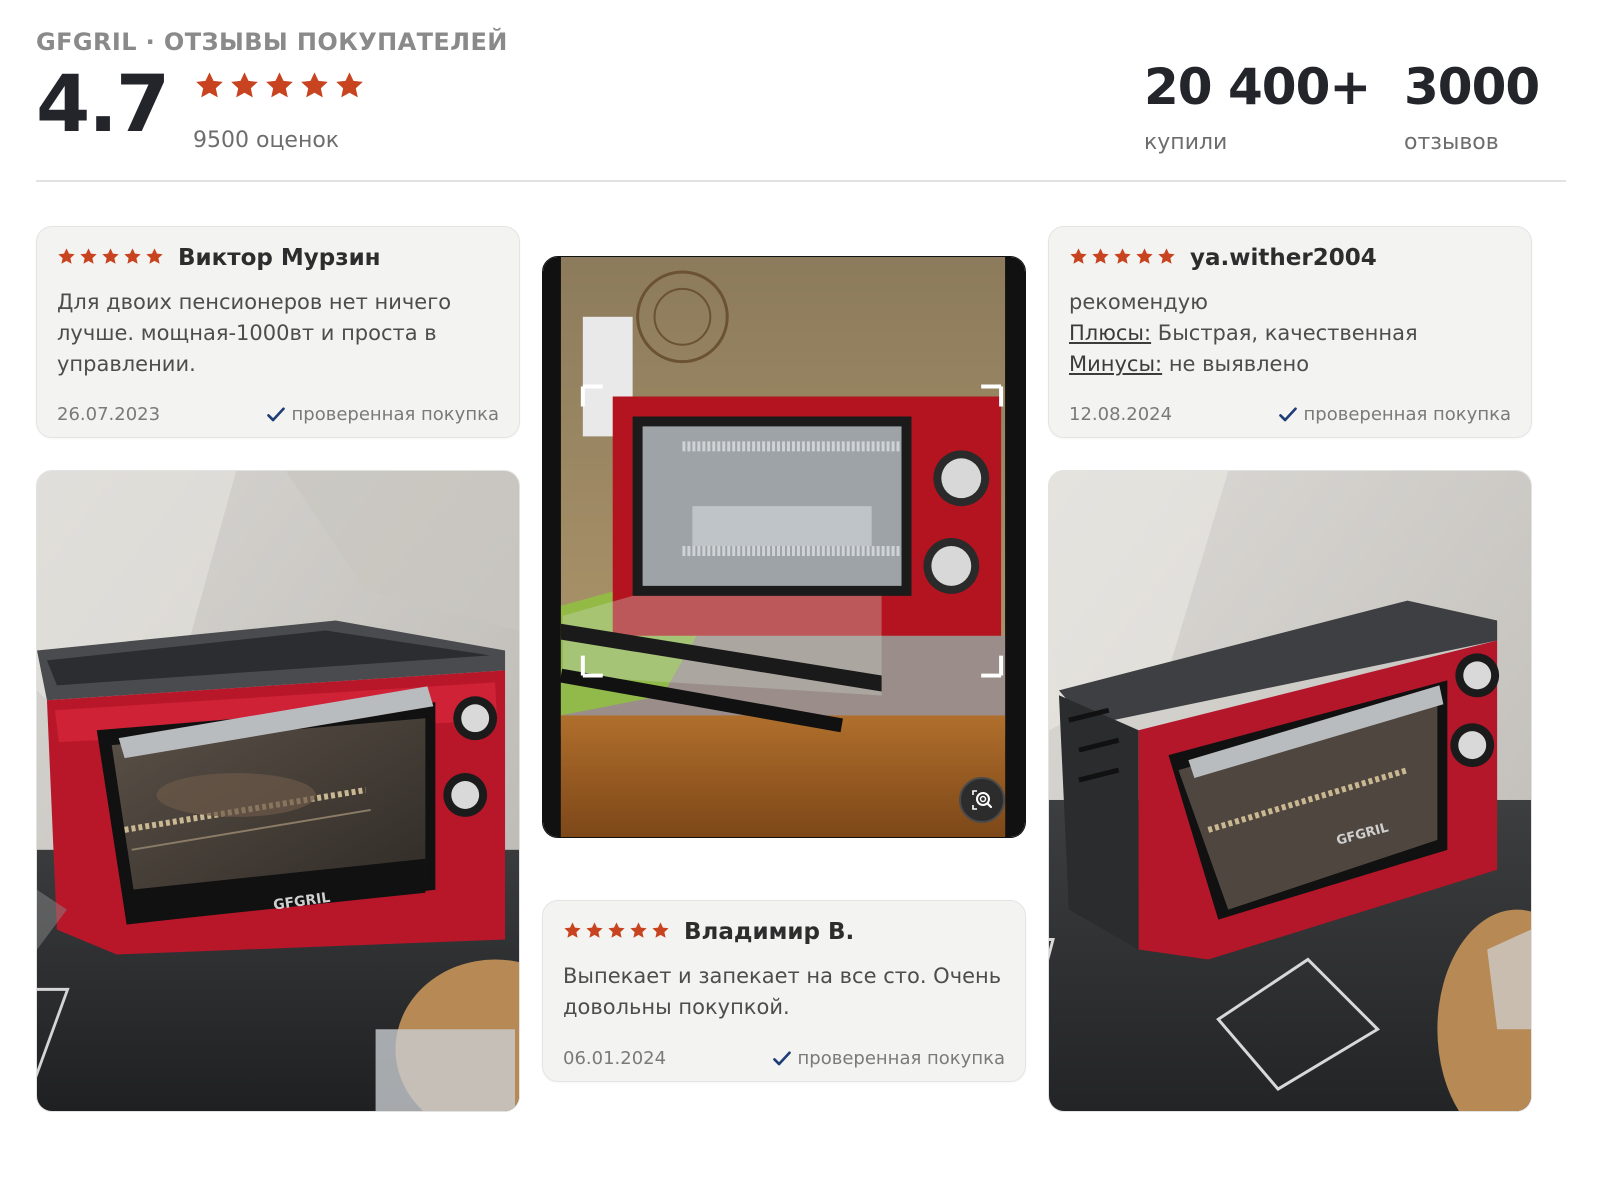 The image size is (1600, 1200). I want to click on pros-label: Плюсы:, so click(1110, 333).